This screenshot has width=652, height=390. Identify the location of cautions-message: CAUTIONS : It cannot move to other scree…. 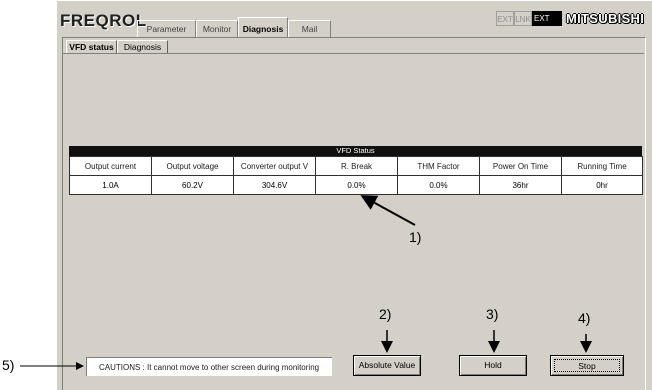
(209, 366).